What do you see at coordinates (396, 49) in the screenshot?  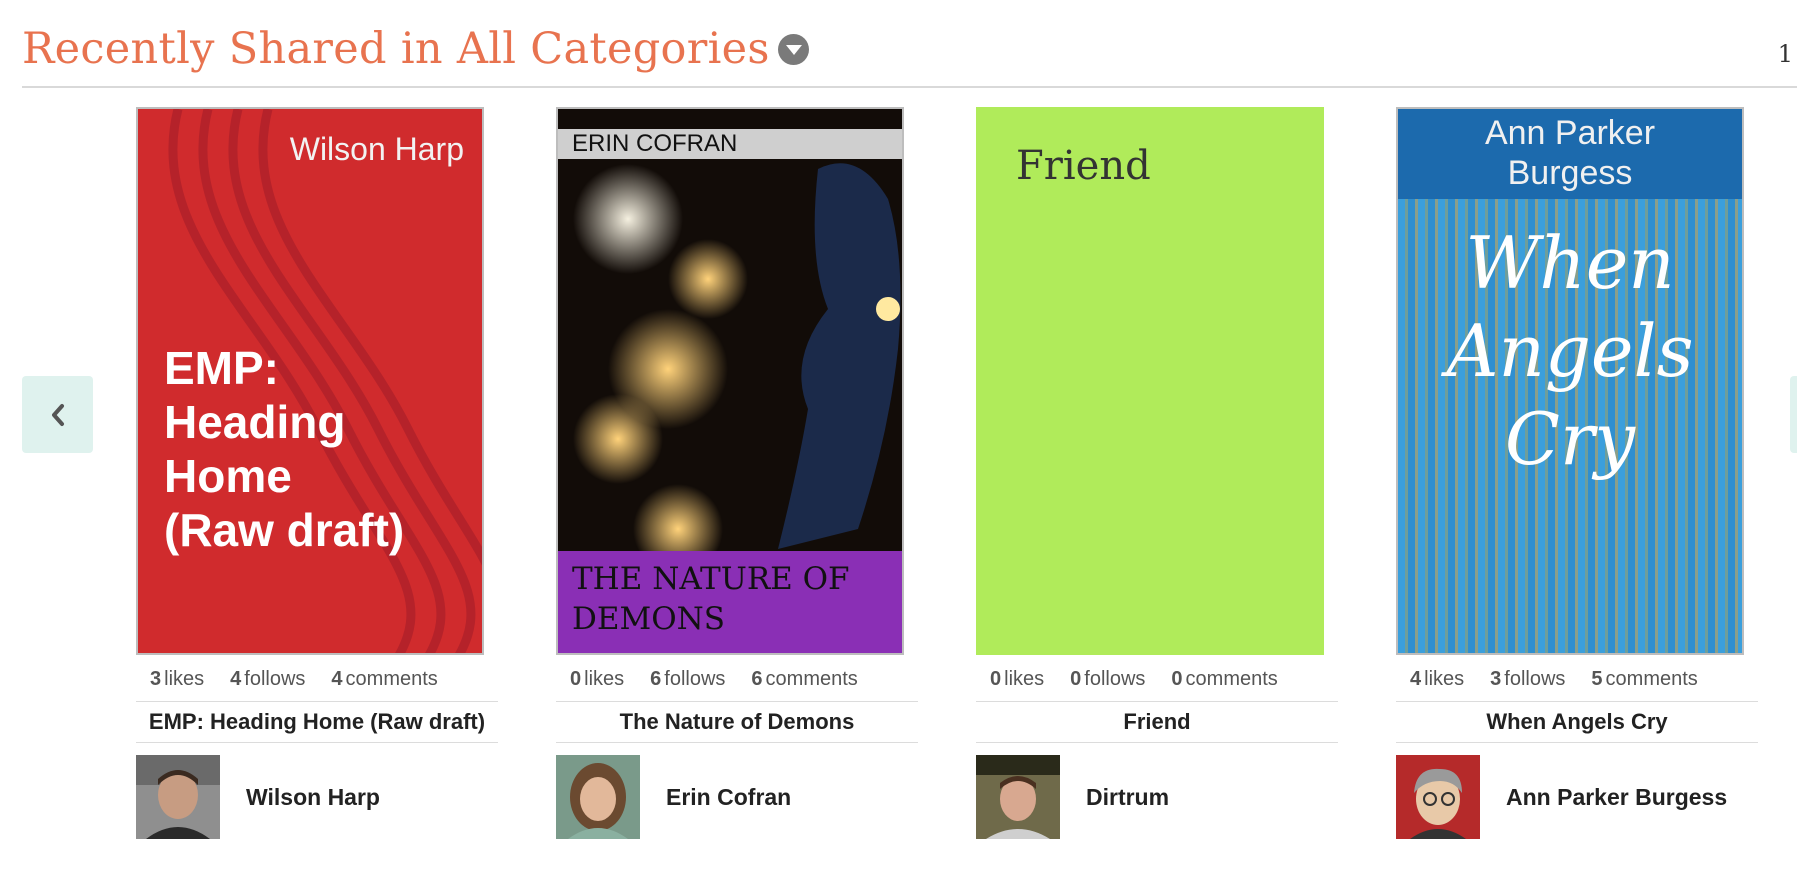 I see `section-title-text: Recently Shared in All Categories` at bounding box center [396, 49].